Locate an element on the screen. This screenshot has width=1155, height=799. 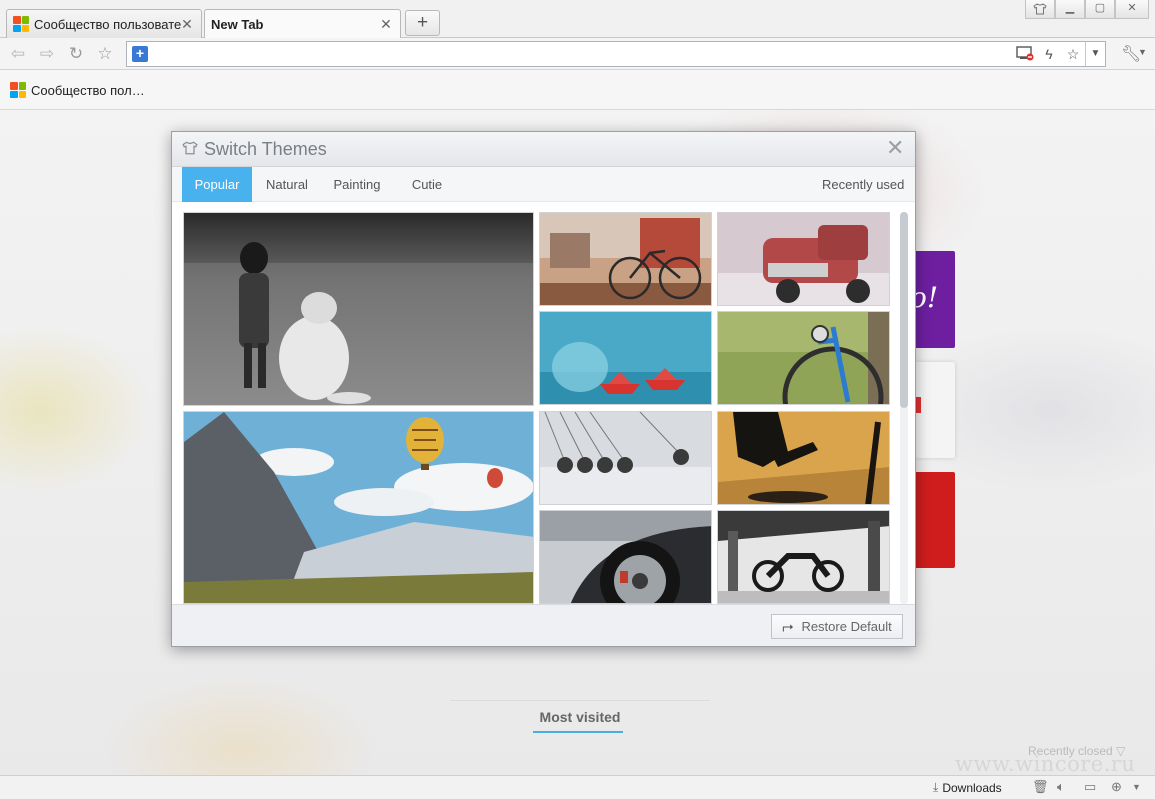
tab-painting: Painting is located at coordinates (357, 184).